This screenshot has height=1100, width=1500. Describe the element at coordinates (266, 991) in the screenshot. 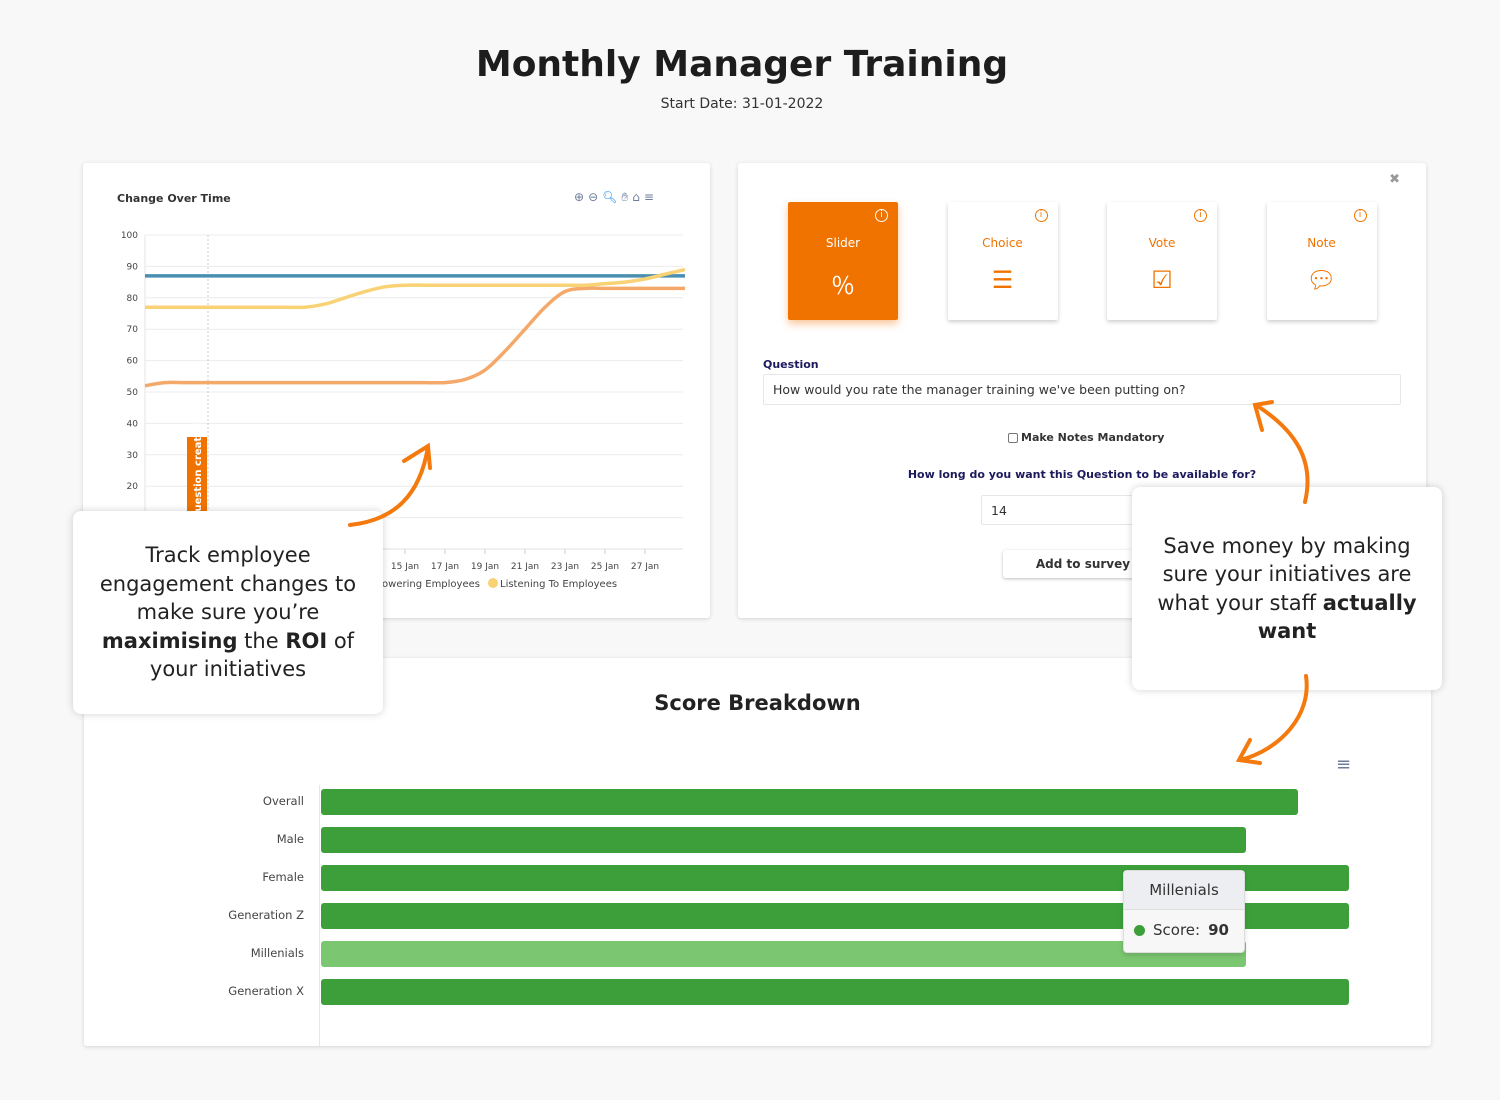

I see `bar-label: Generation X` at that location.